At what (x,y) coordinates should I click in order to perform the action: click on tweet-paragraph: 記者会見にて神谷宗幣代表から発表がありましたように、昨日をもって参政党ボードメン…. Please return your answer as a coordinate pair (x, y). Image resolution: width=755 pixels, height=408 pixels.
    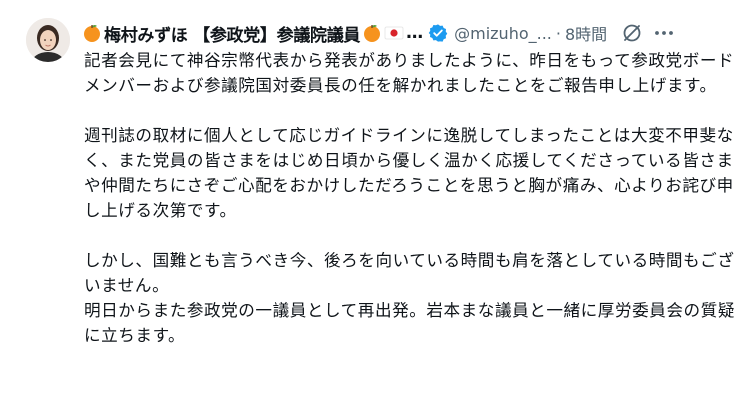
    Looking at the image, I should click on (409, 73).